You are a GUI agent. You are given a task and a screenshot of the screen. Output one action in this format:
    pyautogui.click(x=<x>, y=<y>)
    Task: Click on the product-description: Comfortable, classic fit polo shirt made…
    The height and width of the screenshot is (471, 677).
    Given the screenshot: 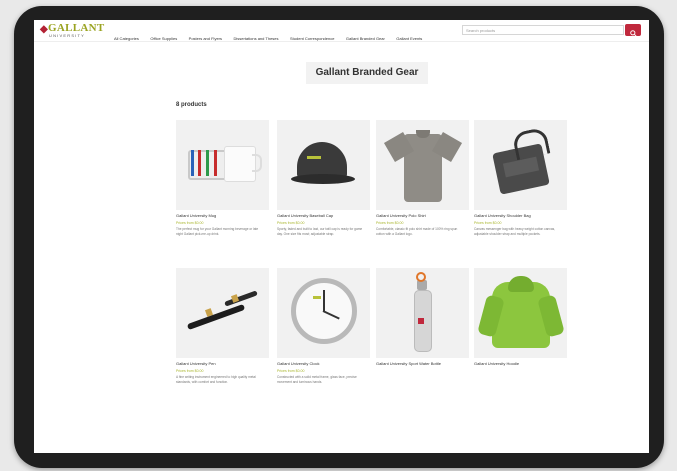 What is the action you would take?
    pyautogui.click(x=417, y=231)
    